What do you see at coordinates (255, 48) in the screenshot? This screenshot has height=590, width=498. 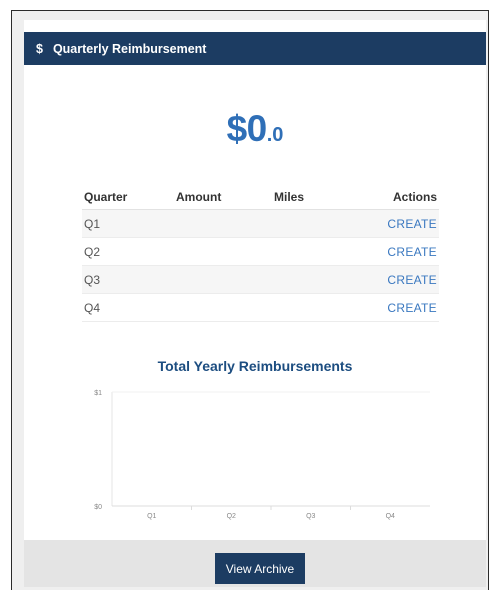 I see `card-header: $ Quarterly Reimbursement` at bounding box center [255, 48].